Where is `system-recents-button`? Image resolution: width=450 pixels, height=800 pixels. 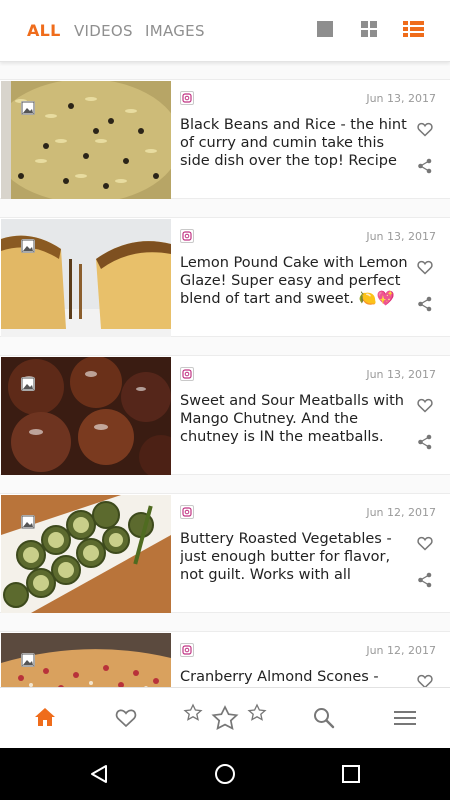
system-recents-button is located at coordinates (351, 776).